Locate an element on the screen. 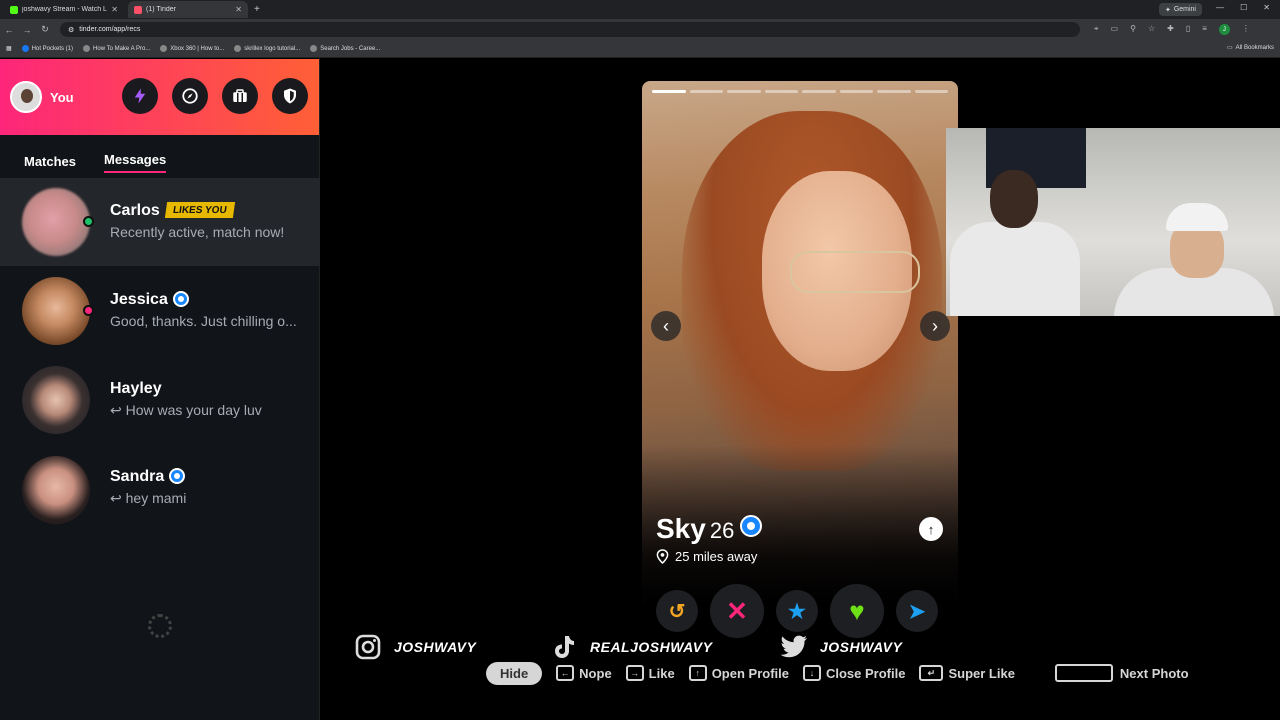 This screenshot has width=1280, height=720. conversation-name: Sandra is located at coordinates (148, 477).